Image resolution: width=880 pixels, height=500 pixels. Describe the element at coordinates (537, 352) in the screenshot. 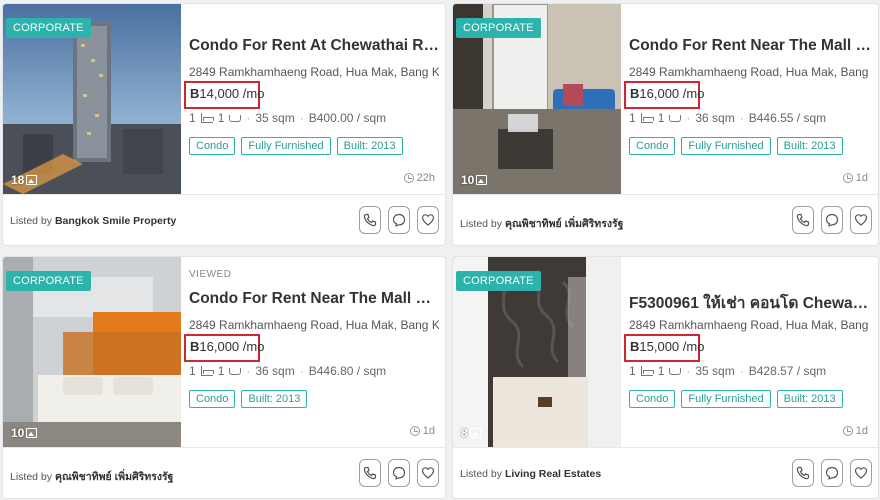

I see `listing-photo: CORPORATE 8` at that location.